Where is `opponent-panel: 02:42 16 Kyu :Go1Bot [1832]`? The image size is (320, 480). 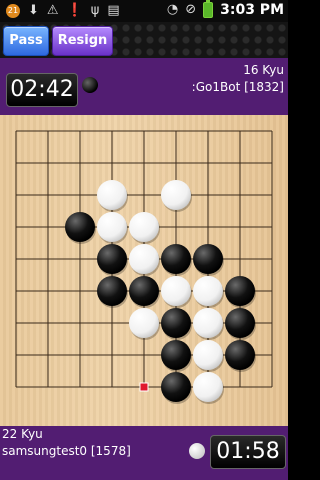 opponent-panel: 02:42 16 Kyu :Go1Bot [1832] is located at coordinates (144, 86).